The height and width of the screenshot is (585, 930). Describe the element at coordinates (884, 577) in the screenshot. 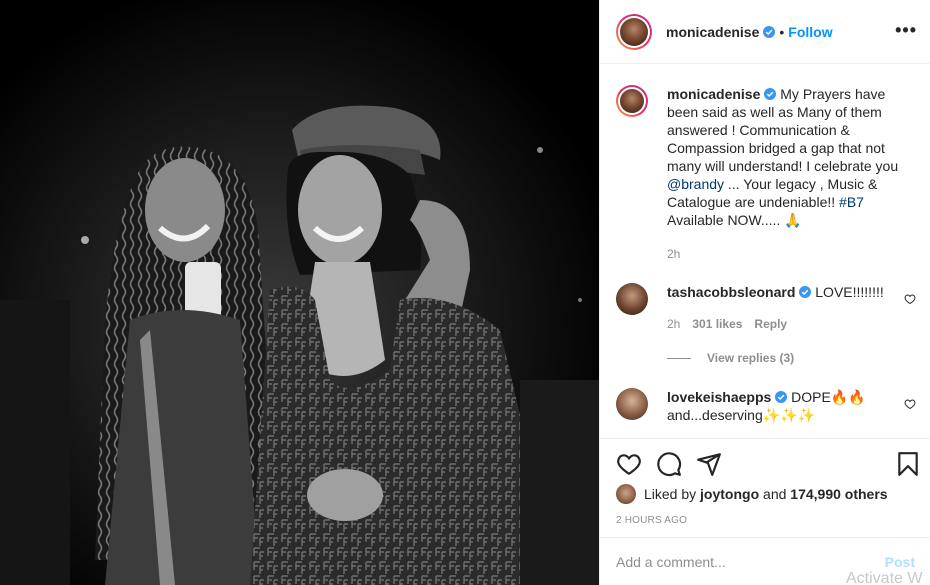

I see `activate-windows-watermark: Activate W` at that location.